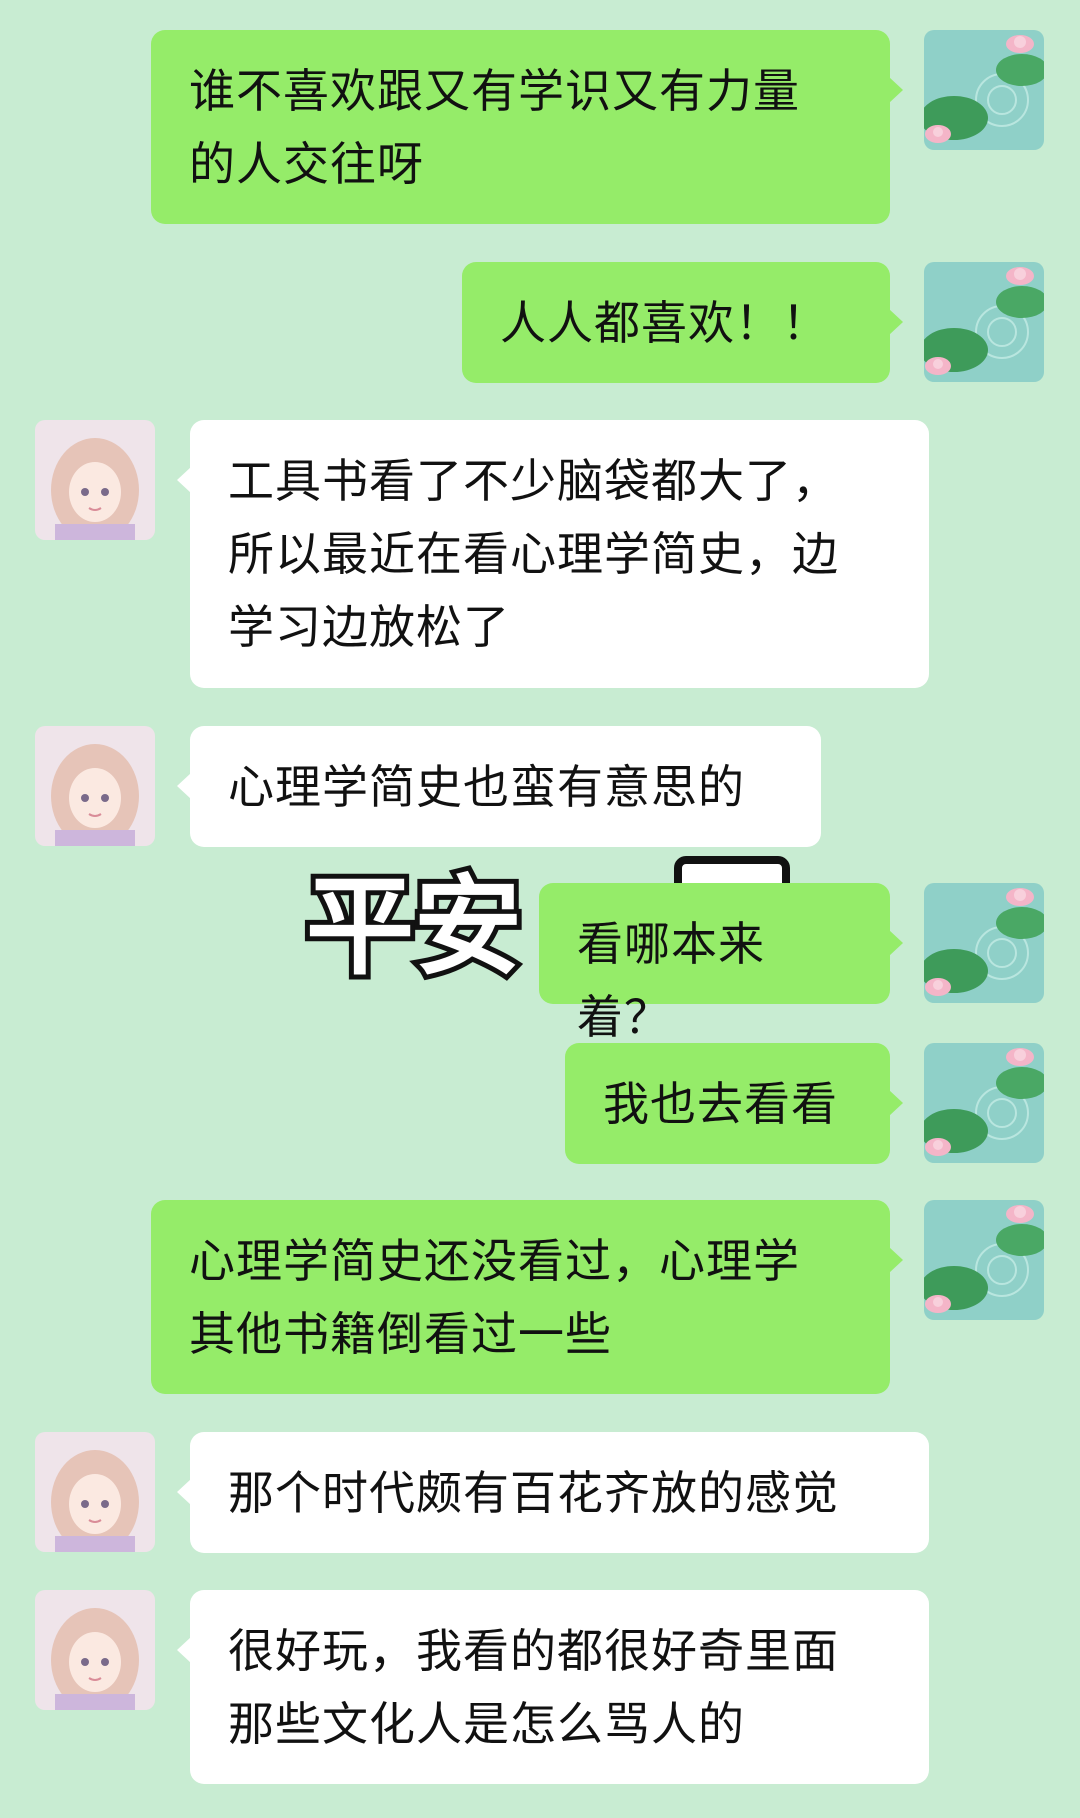 This screenshot has width=1080, height=1818. What do you see at coordinates (553, 1687) in the screenshot?
I see `message-bubble-received: 很好玩，我看的都很好奇里面 那些文化人是怎么骂人的` at bounding box center [553, 1687].